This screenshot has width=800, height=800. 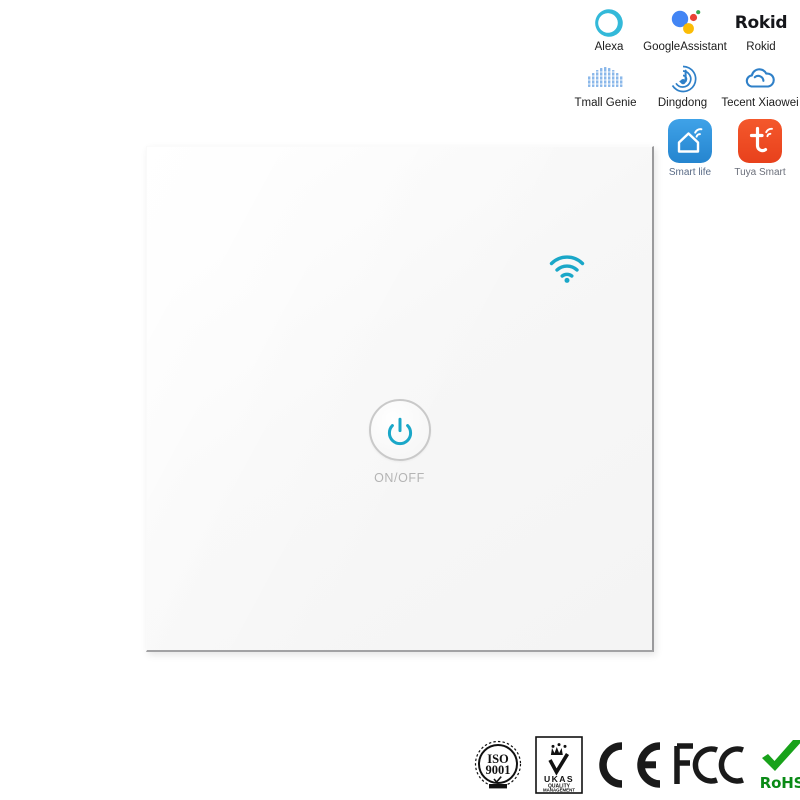 What do you see at coordinates (399, 478) in the screenshot?
I see `power-button-label: ON/OFF` at bounding box center [399, 478].